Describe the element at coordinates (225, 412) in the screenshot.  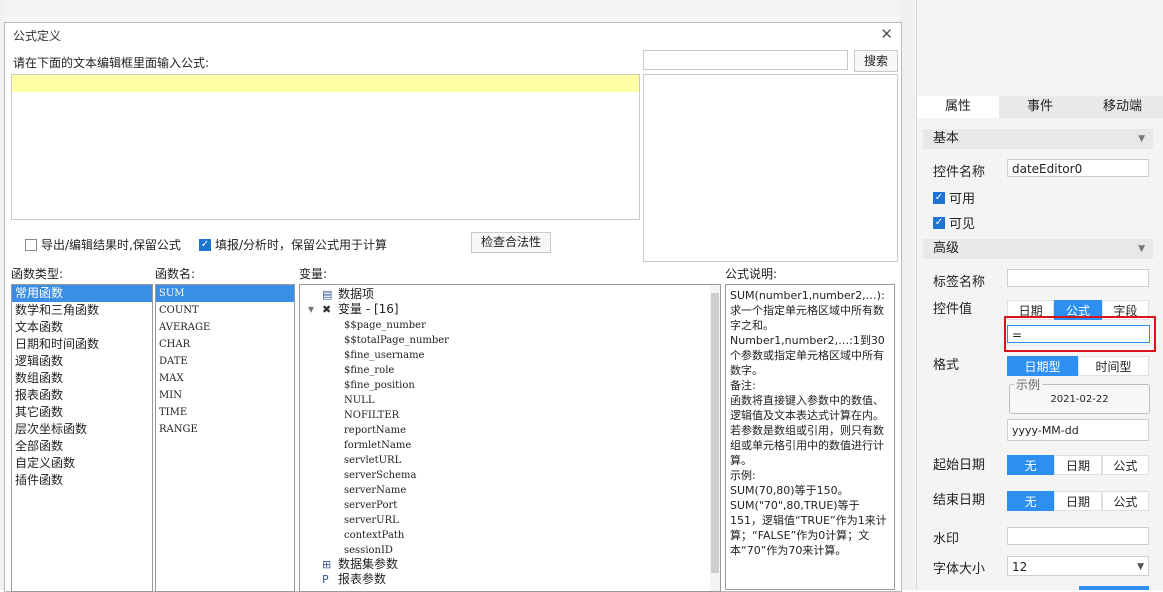
I see `function-name-item: TIME` at that location.